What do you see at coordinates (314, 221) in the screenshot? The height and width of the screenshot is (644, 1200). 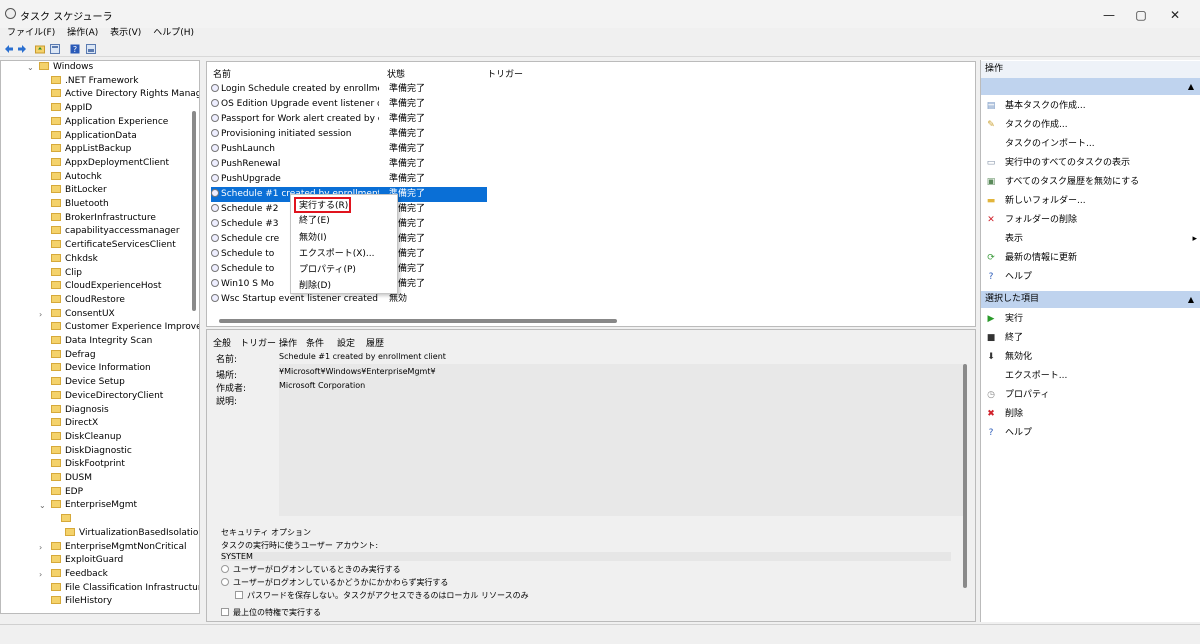 I see `ctx-end: 終了(E)` at bounding box center [314, 221].